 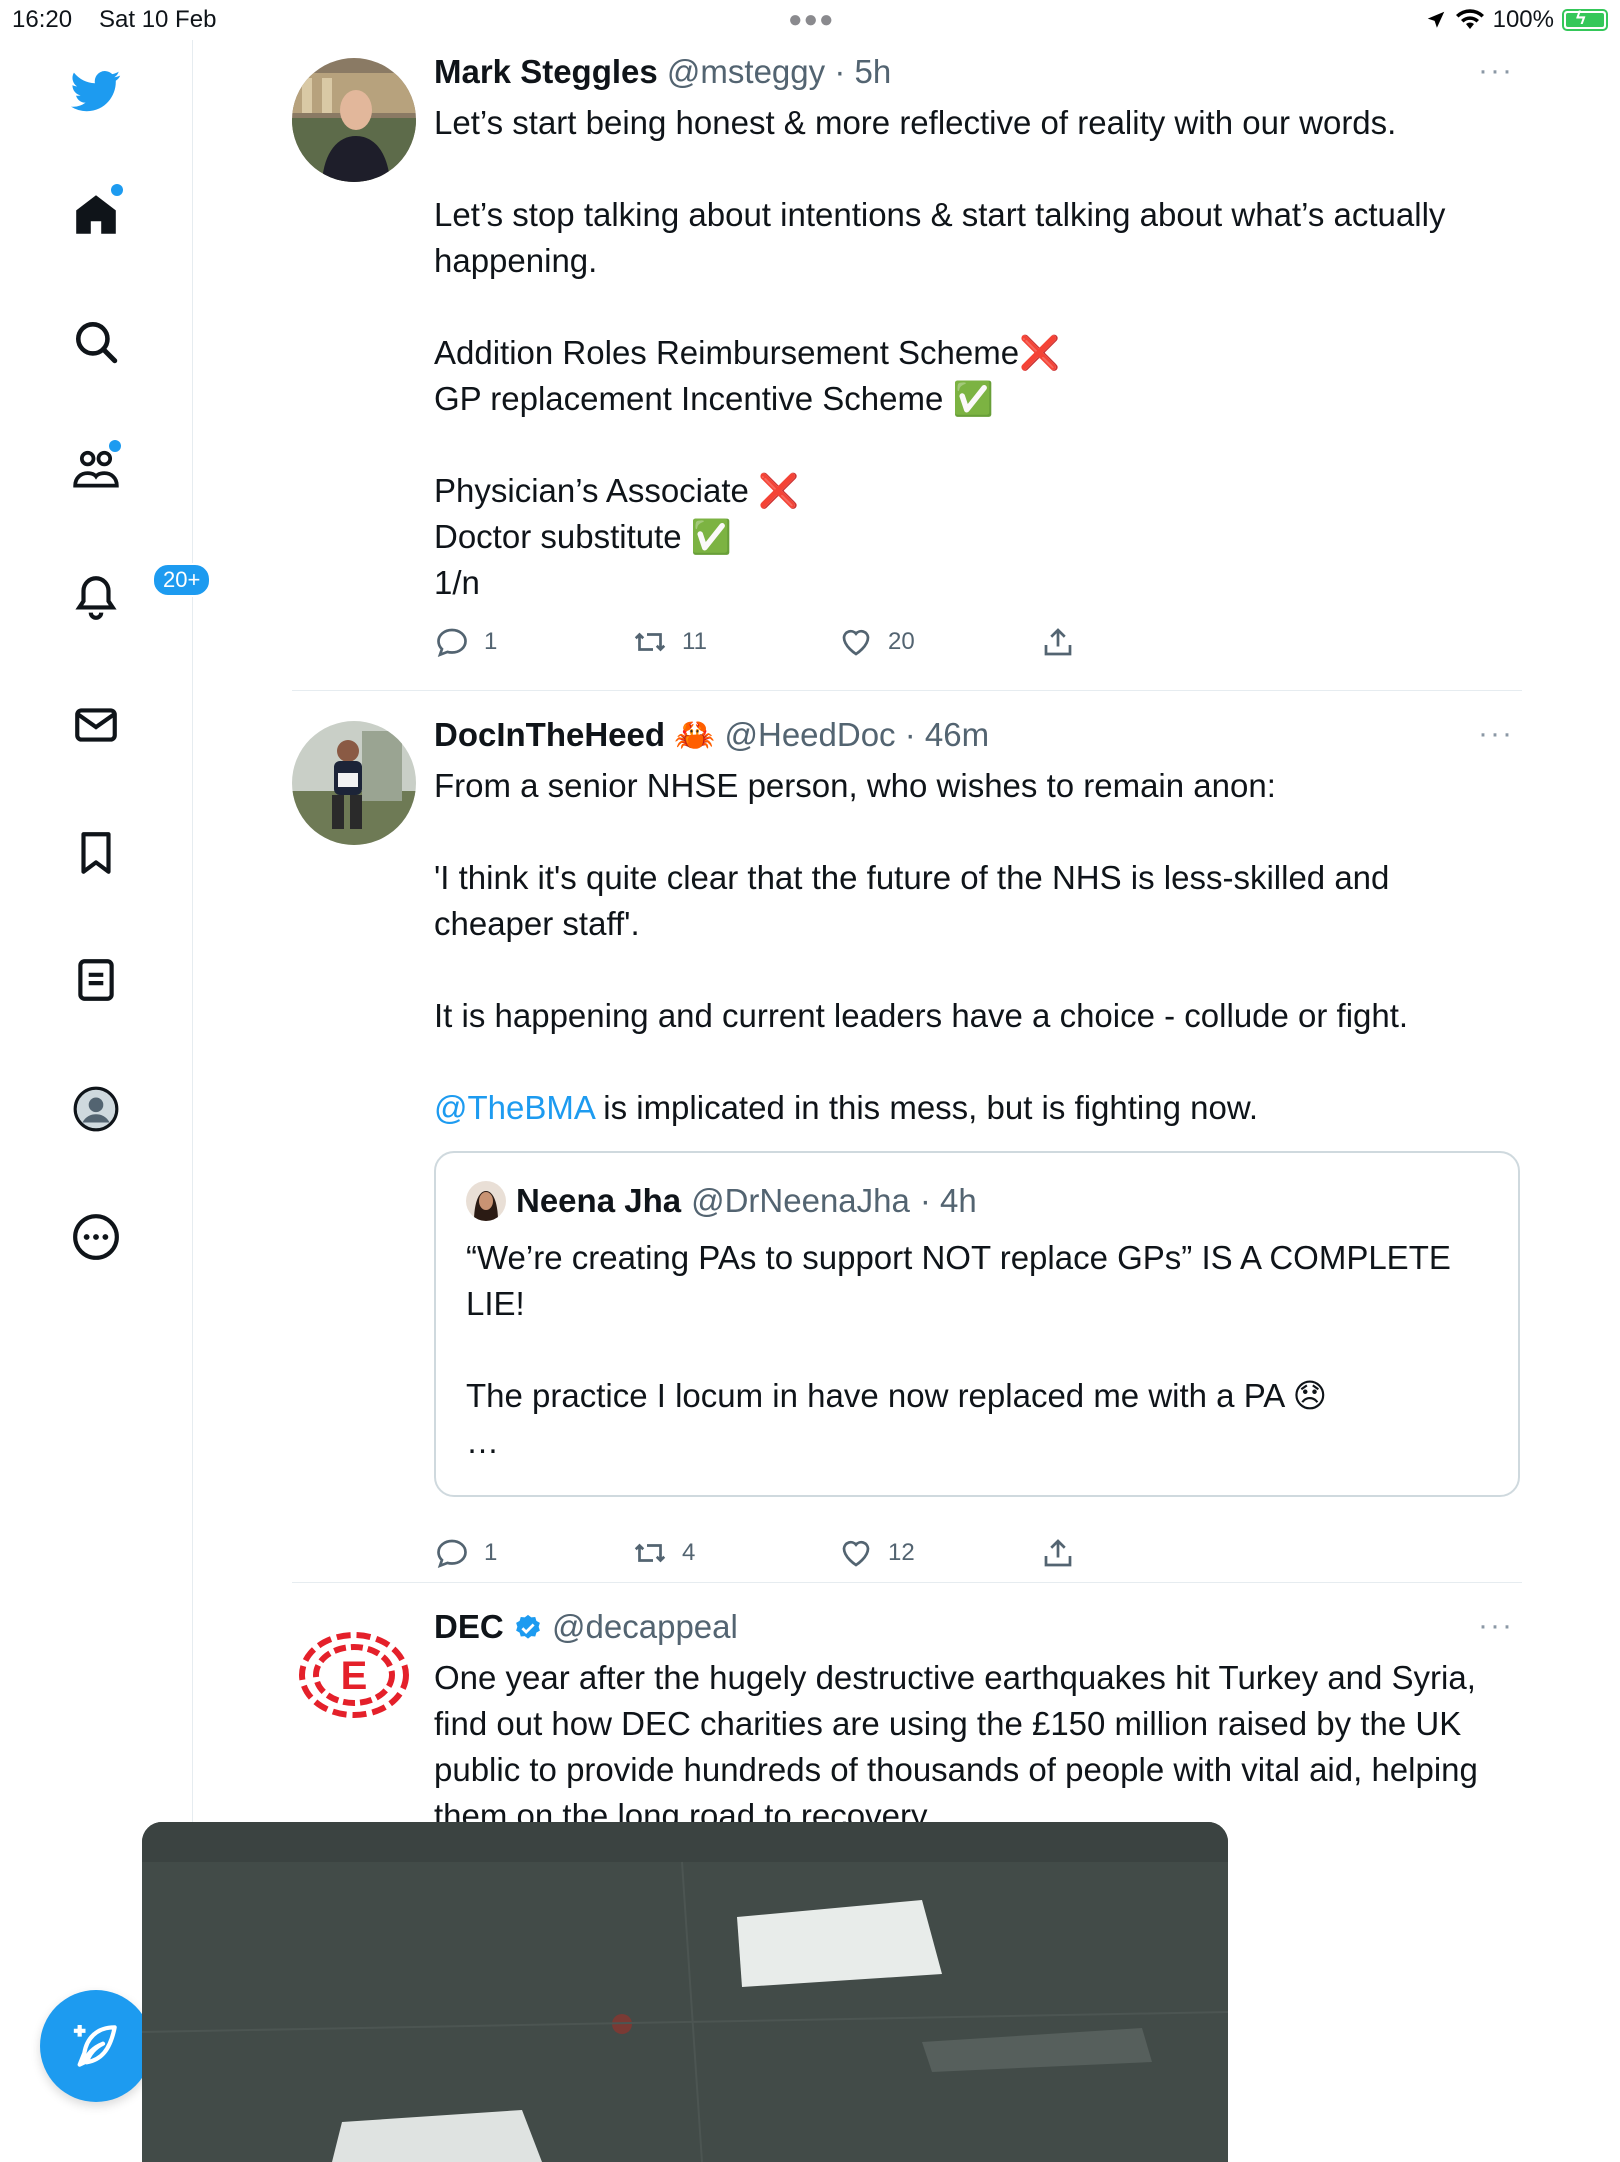 I want to click on avatar: E, so click(x=354, y=1675).